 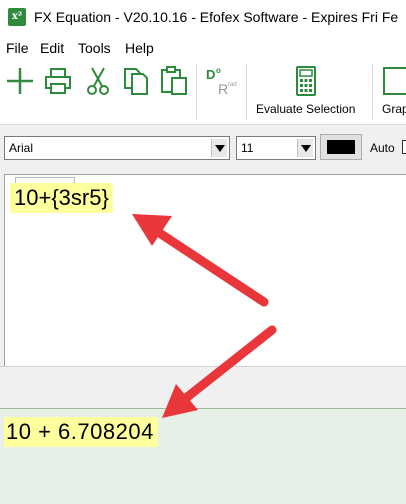 What do you see at coordinates (117, 148) in the screenshot?
I see `font-select: Arial` at bounding box center [117, 148].